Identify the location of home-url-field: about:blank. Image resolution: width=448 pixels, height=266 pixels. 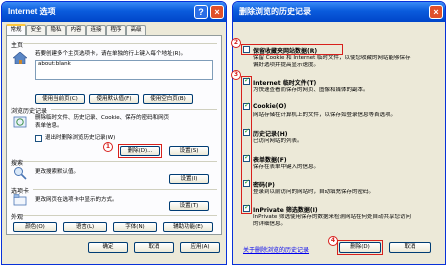
(124, 70).